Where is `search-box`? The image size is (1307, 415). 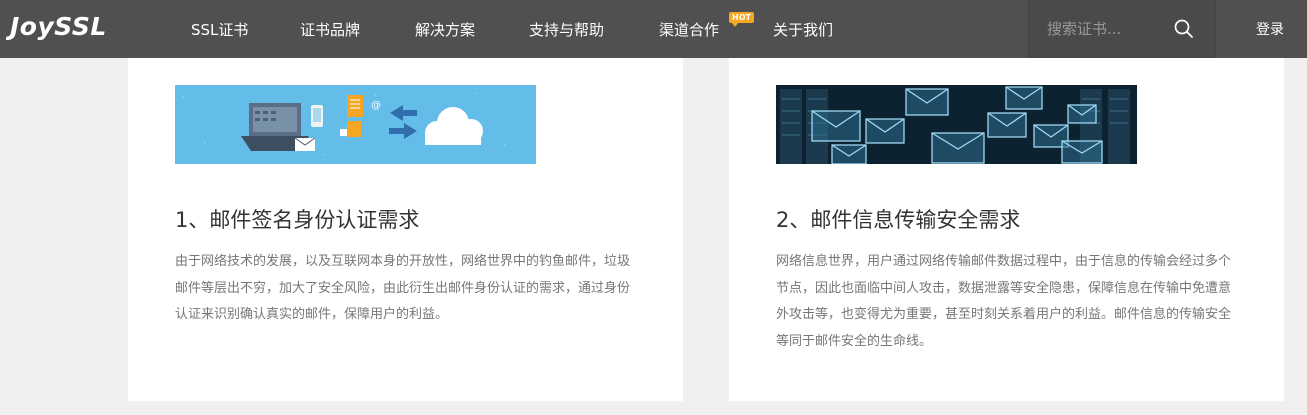 search-box is located at coordinates (1122, 29).